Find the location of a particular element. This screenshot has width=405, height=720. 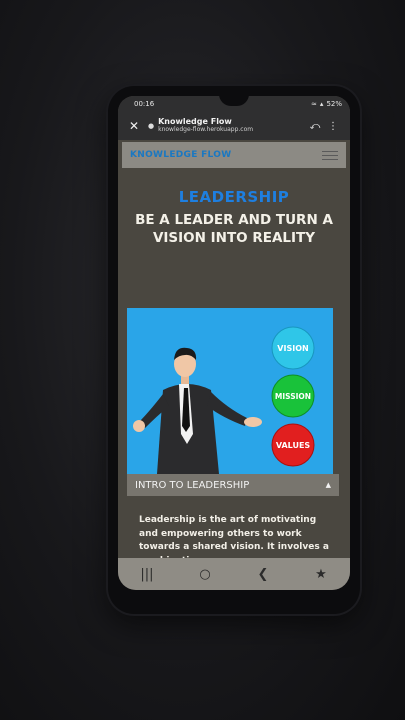

chevron-up-icon: ▲ is located at coordinates (328, 485).